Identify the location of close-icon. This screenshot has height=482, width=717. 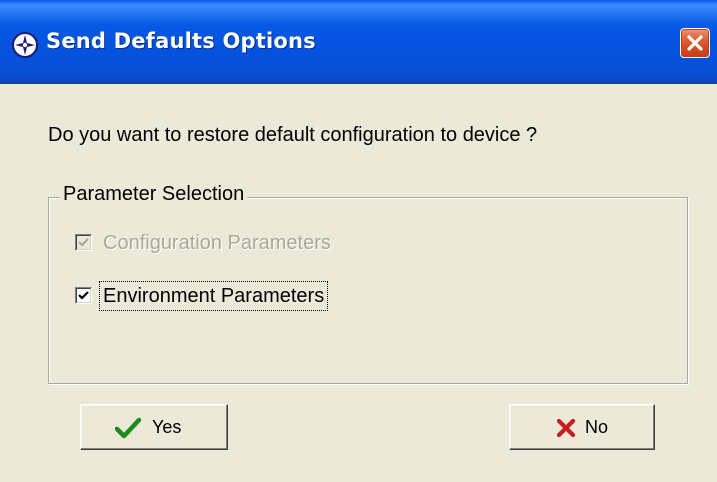
(695, 43).